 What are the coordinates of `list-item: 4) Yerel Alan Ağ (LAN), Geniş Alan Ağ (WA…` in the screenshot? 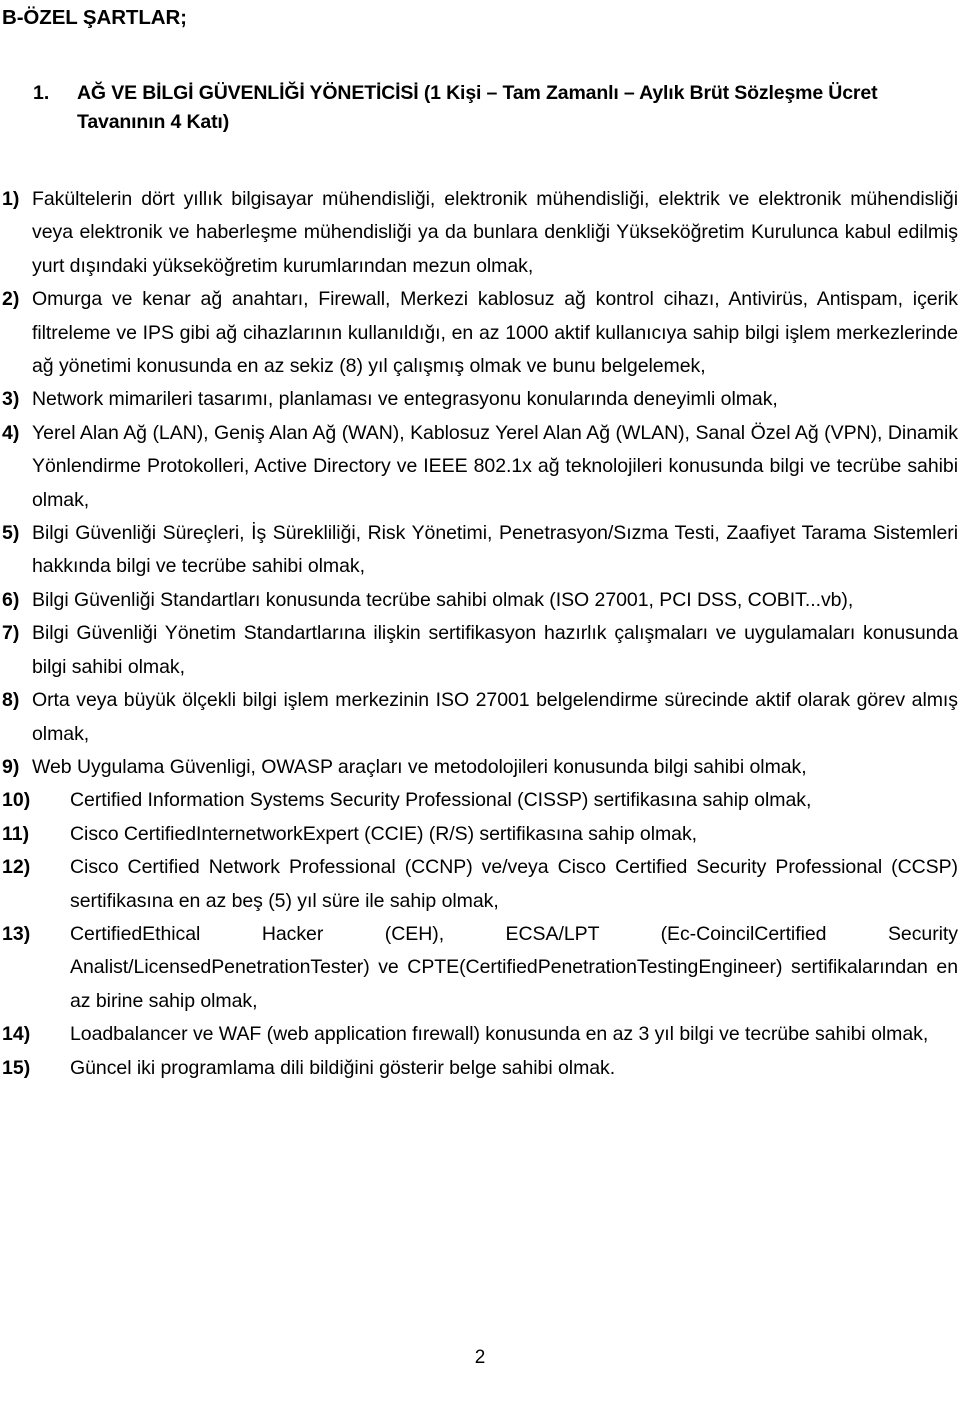 It's located at (480, 467).